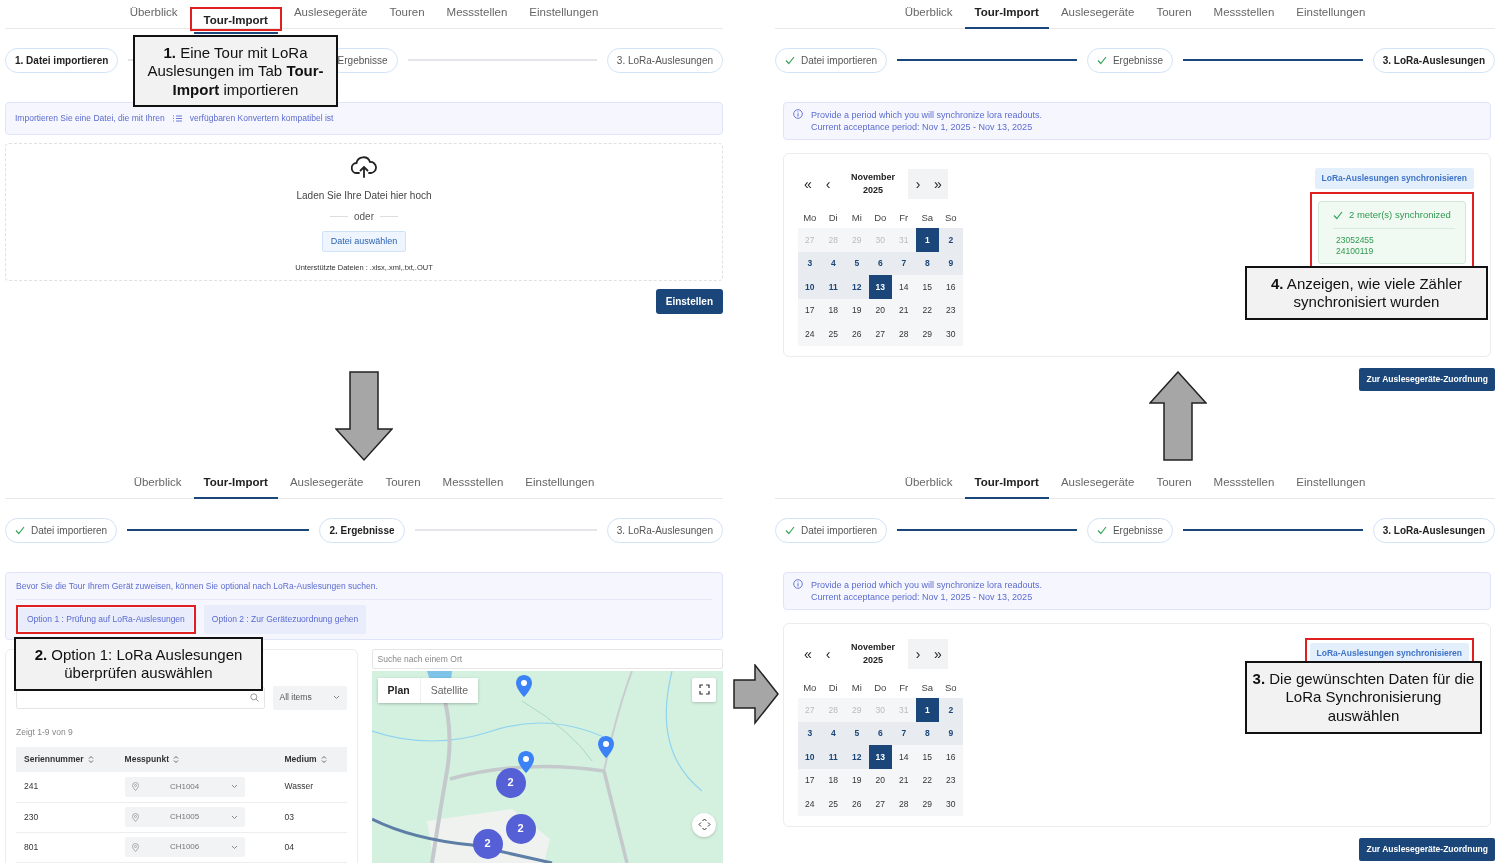  What do you see at coordinates (364, 241) in the screenshot?
I see `choose-file-button: Datei auswählen` at bounding box center [364, 241].